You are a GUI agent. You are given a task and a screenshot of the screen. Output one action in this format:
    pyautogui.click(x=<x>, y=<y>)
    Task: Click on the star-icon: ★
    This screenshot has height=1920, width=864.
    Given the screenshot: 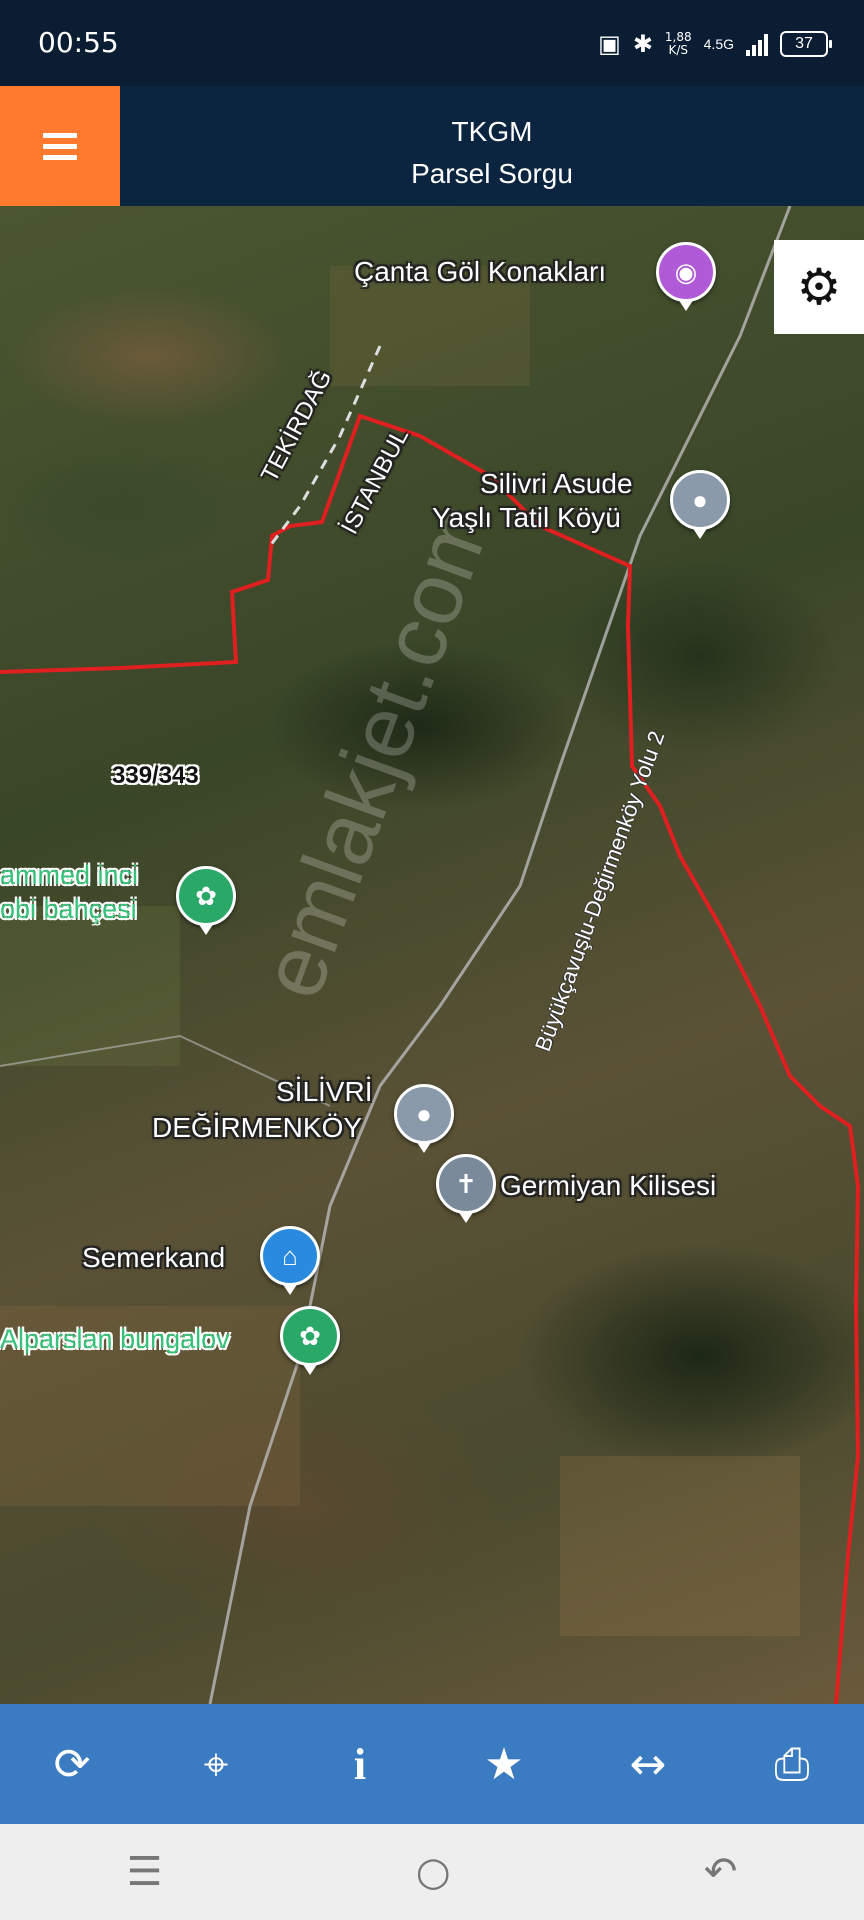 What is the action you would take?
    pyautogui.click(x=504, y=1764)
    